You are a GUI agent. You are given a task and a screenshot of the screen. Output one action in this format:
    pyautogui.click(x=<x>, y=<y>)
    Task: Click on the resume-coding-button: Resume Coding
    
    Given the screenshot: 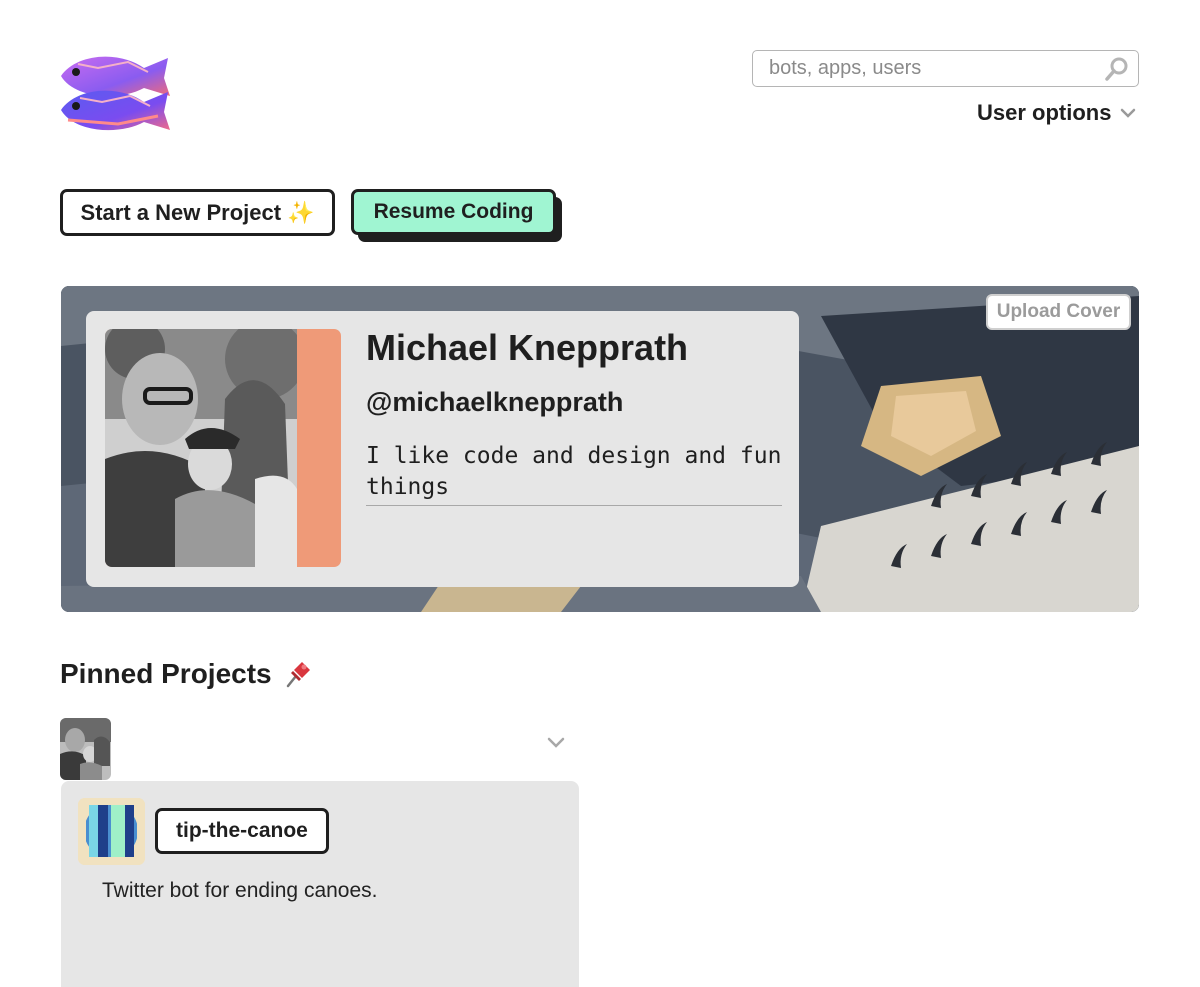 What is the action you would take?
    pyautogui.click(x=453, y=212)
    